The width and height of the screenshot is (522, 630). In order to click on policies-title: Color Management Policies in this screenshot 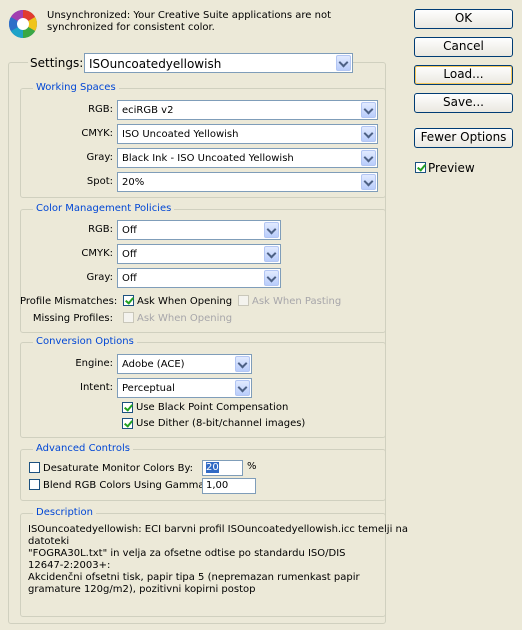, I will do `click(104, 208)`.